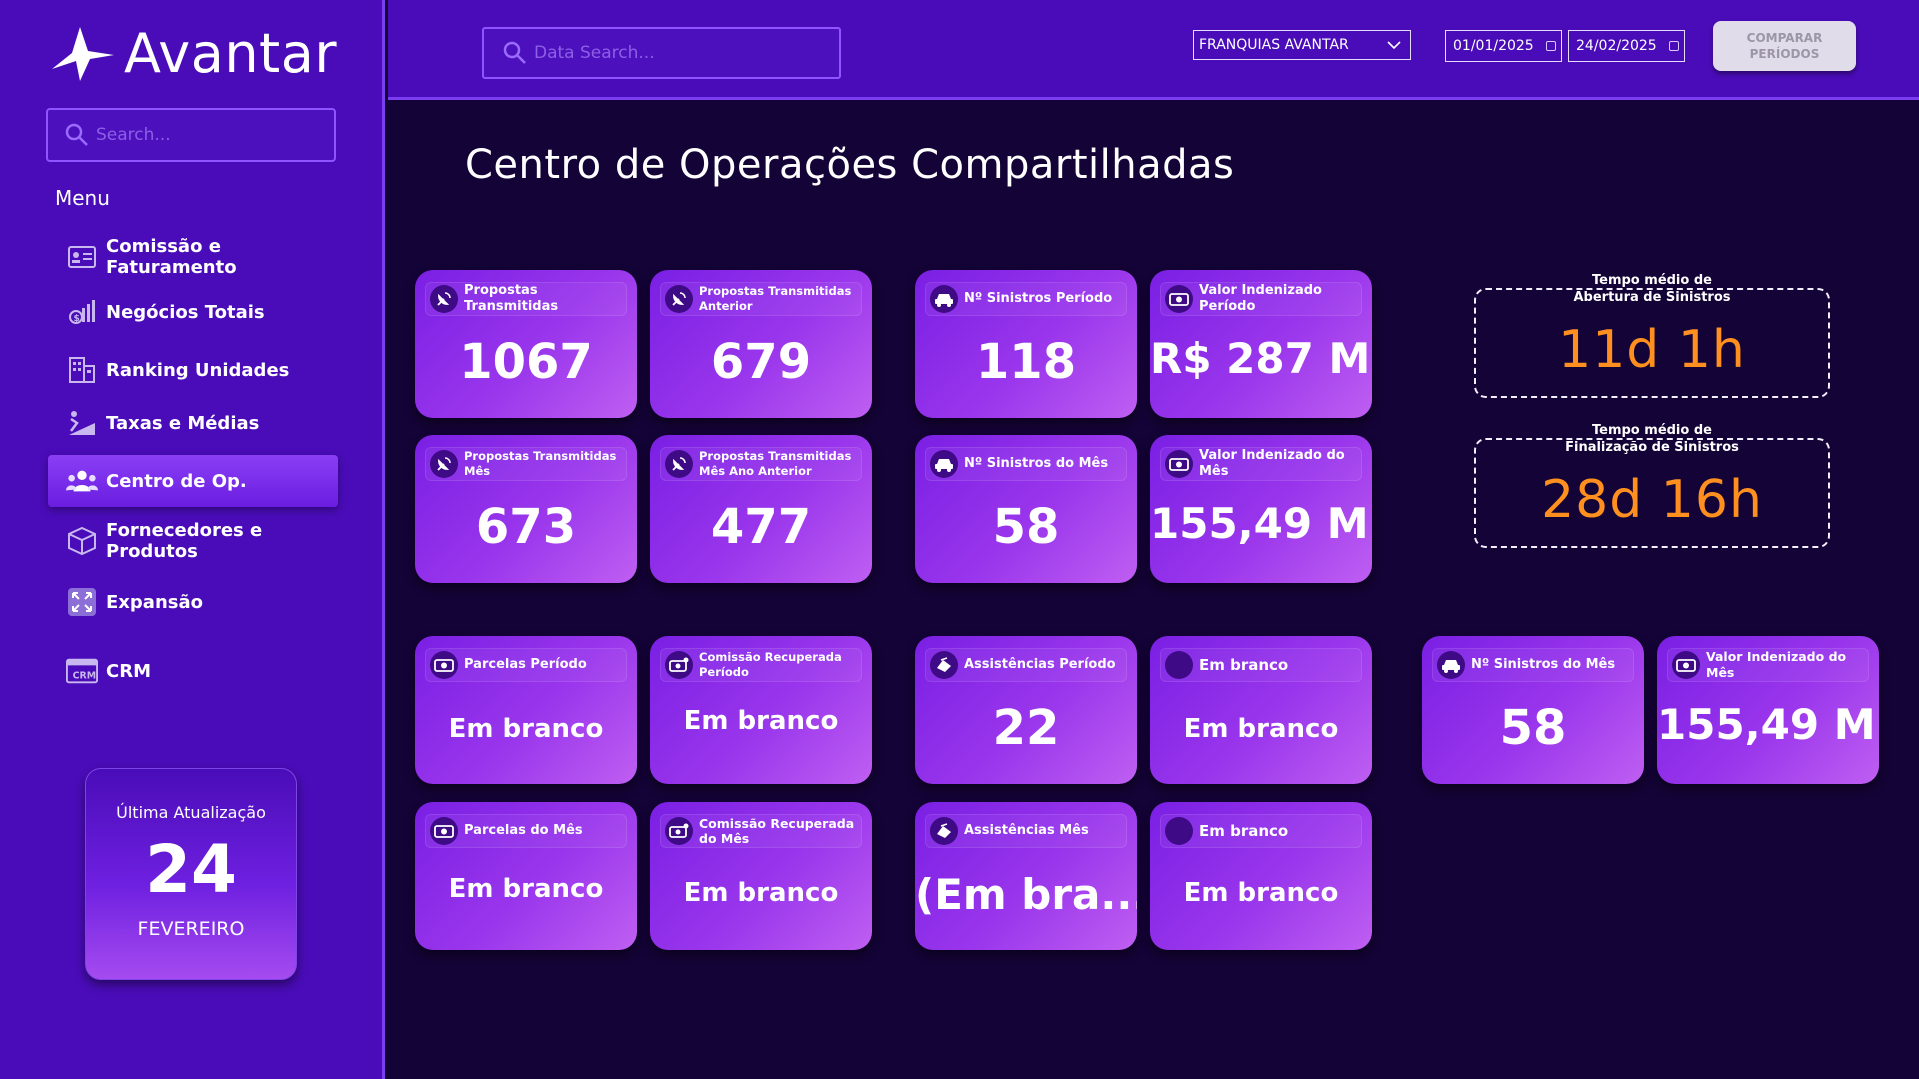 Image resolution: width=1919 pixels, height=1079 pixels. I want to click on sidebar-item-expansao: Expansão, so click(193, 602).